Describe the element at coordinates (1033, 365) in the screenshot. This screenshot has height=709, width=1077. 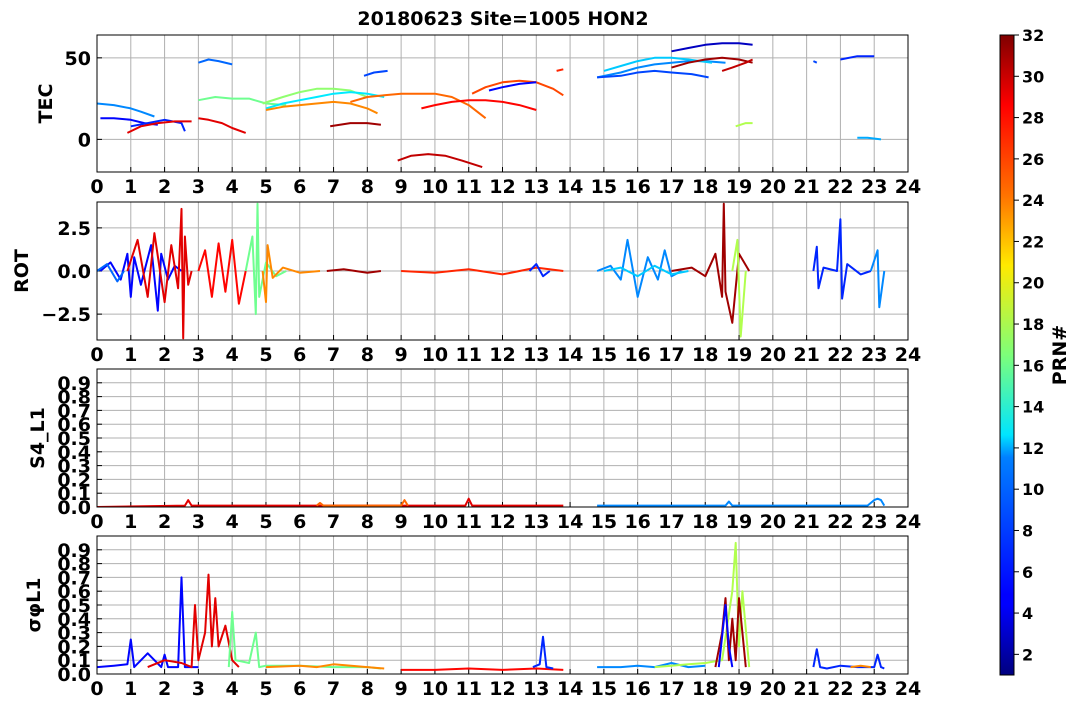
I see `colorbar-tick-label: 16` at that location.